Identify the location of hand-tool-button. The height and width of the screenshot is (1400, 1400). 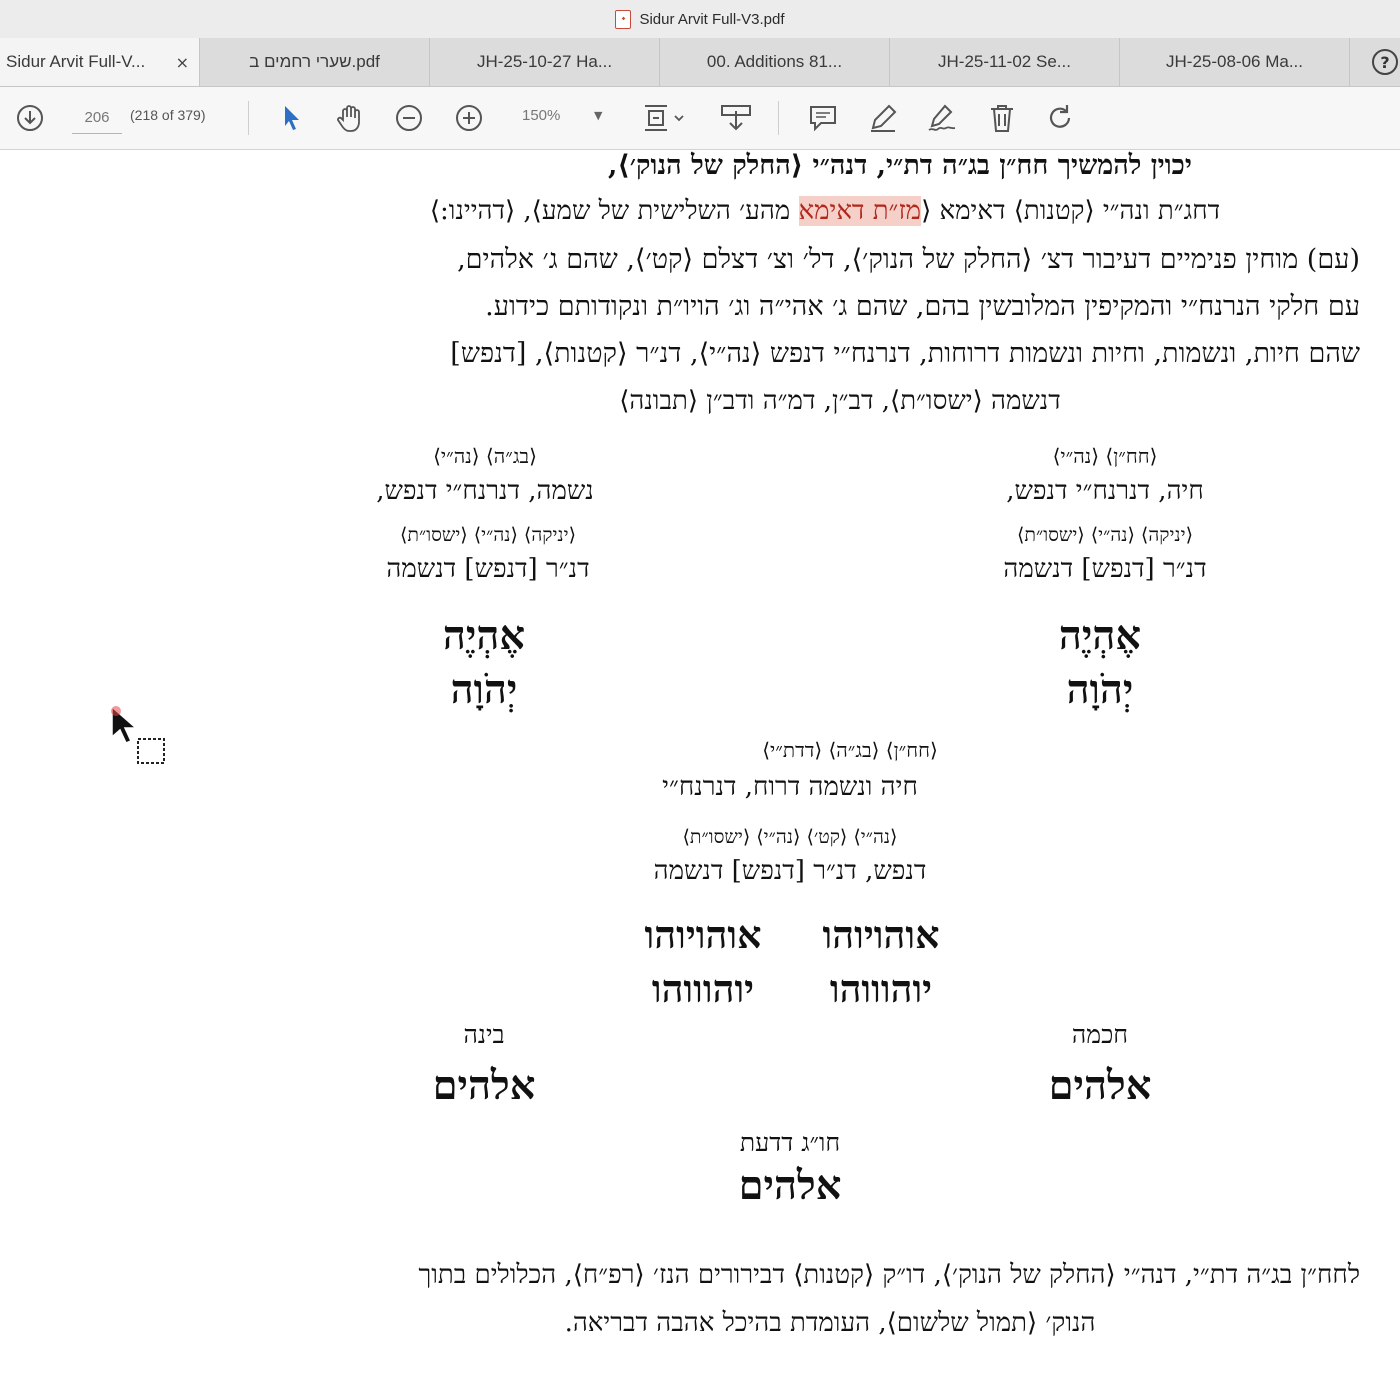
(350, 118).